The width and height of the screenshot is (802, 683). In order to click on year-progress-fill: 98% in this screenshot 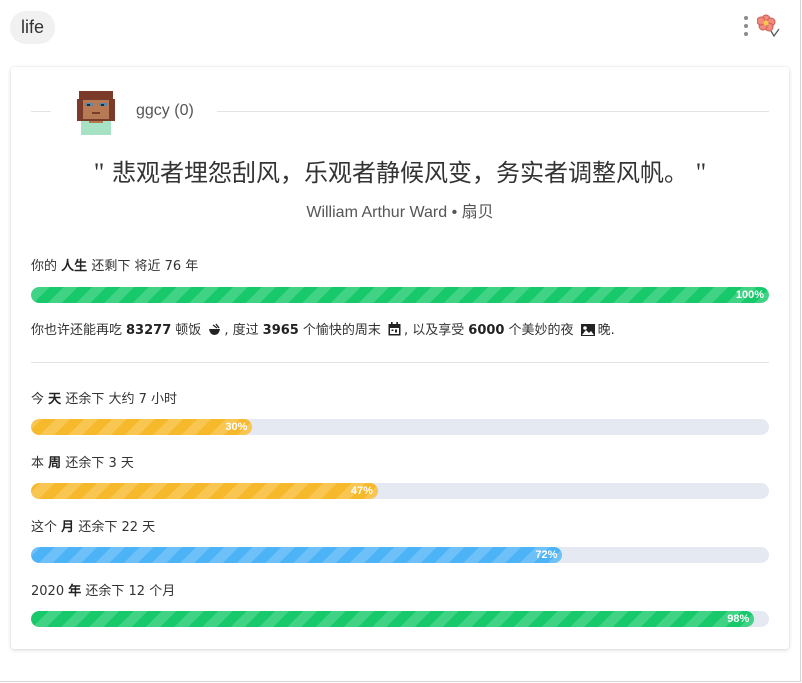, I will do `click(393, 619)`.